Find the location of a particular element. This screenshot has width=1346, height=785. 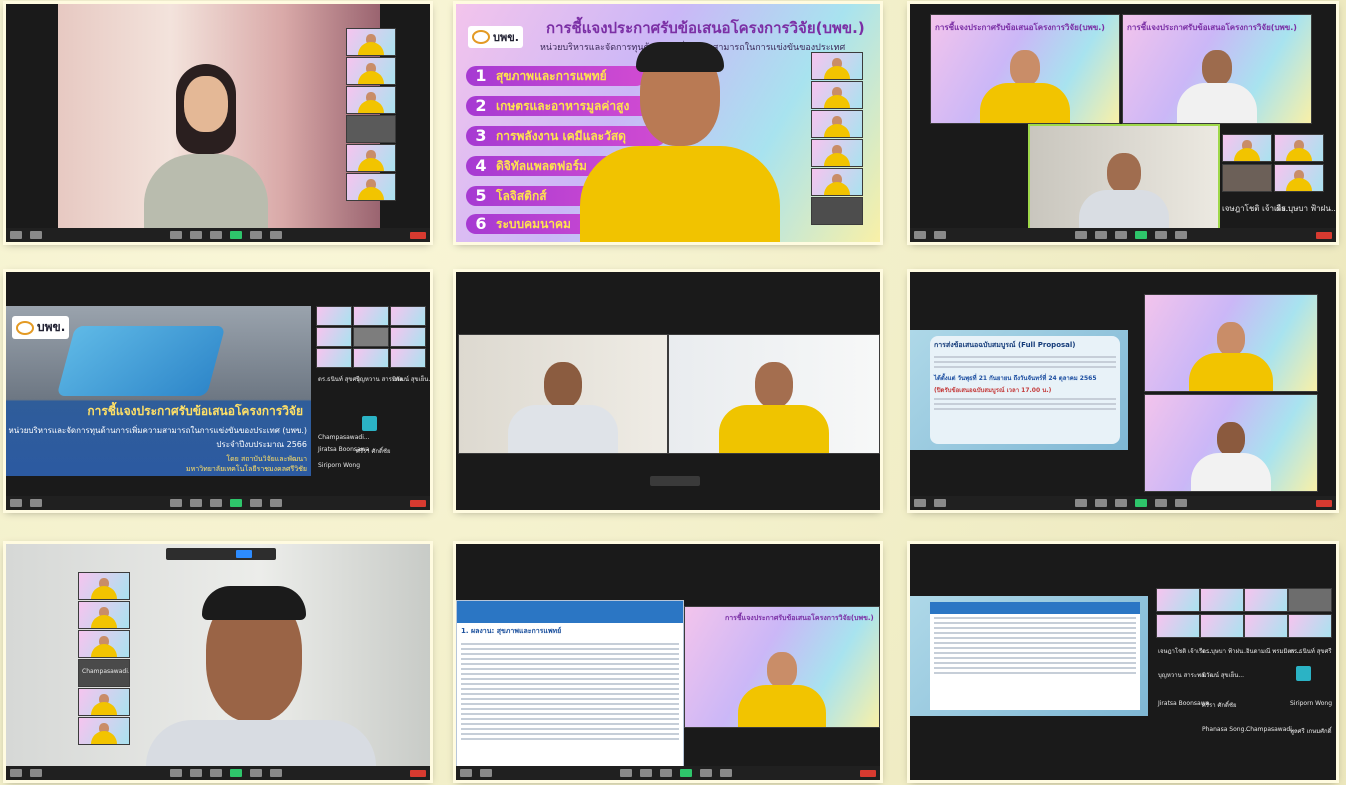

proposal-deadline: (ปิดรับข้อเสนอฉบับสมบูรณ์ เวลา 17.00 น.) is located at coordinates (993, 390).